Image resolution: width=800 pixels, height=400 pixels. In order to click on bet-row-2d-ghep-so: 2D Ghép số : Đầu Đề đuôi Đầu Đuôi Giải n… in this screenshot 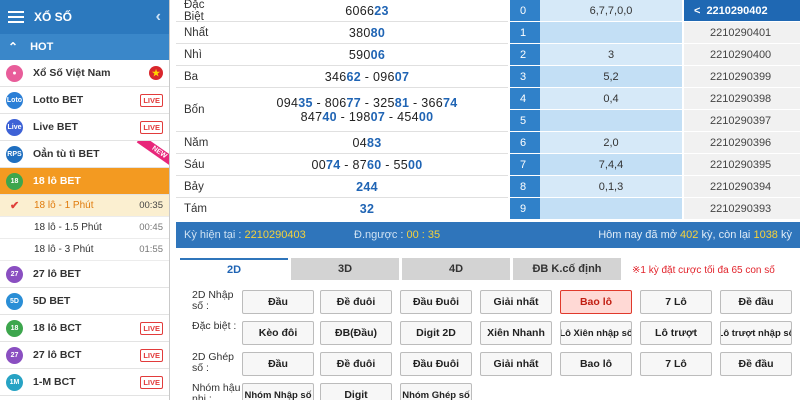, I will do `click(494, 365)`.